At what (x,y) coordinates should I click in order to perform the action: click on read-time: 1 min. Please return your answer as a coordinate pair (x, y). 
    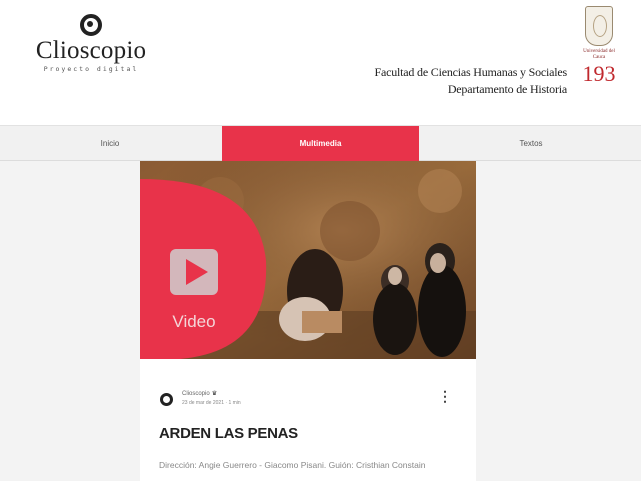
    Looking at the image, I should click on (234, 403).